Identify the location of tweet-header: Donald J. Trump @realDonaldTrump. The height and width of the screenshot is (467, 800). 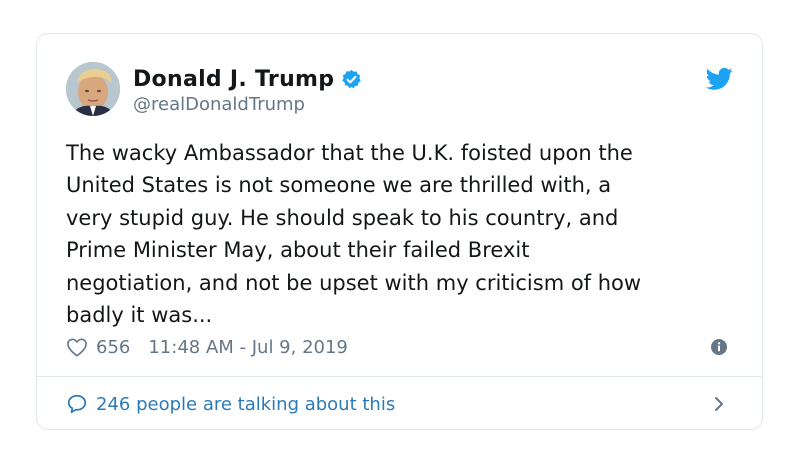
(399, 90).